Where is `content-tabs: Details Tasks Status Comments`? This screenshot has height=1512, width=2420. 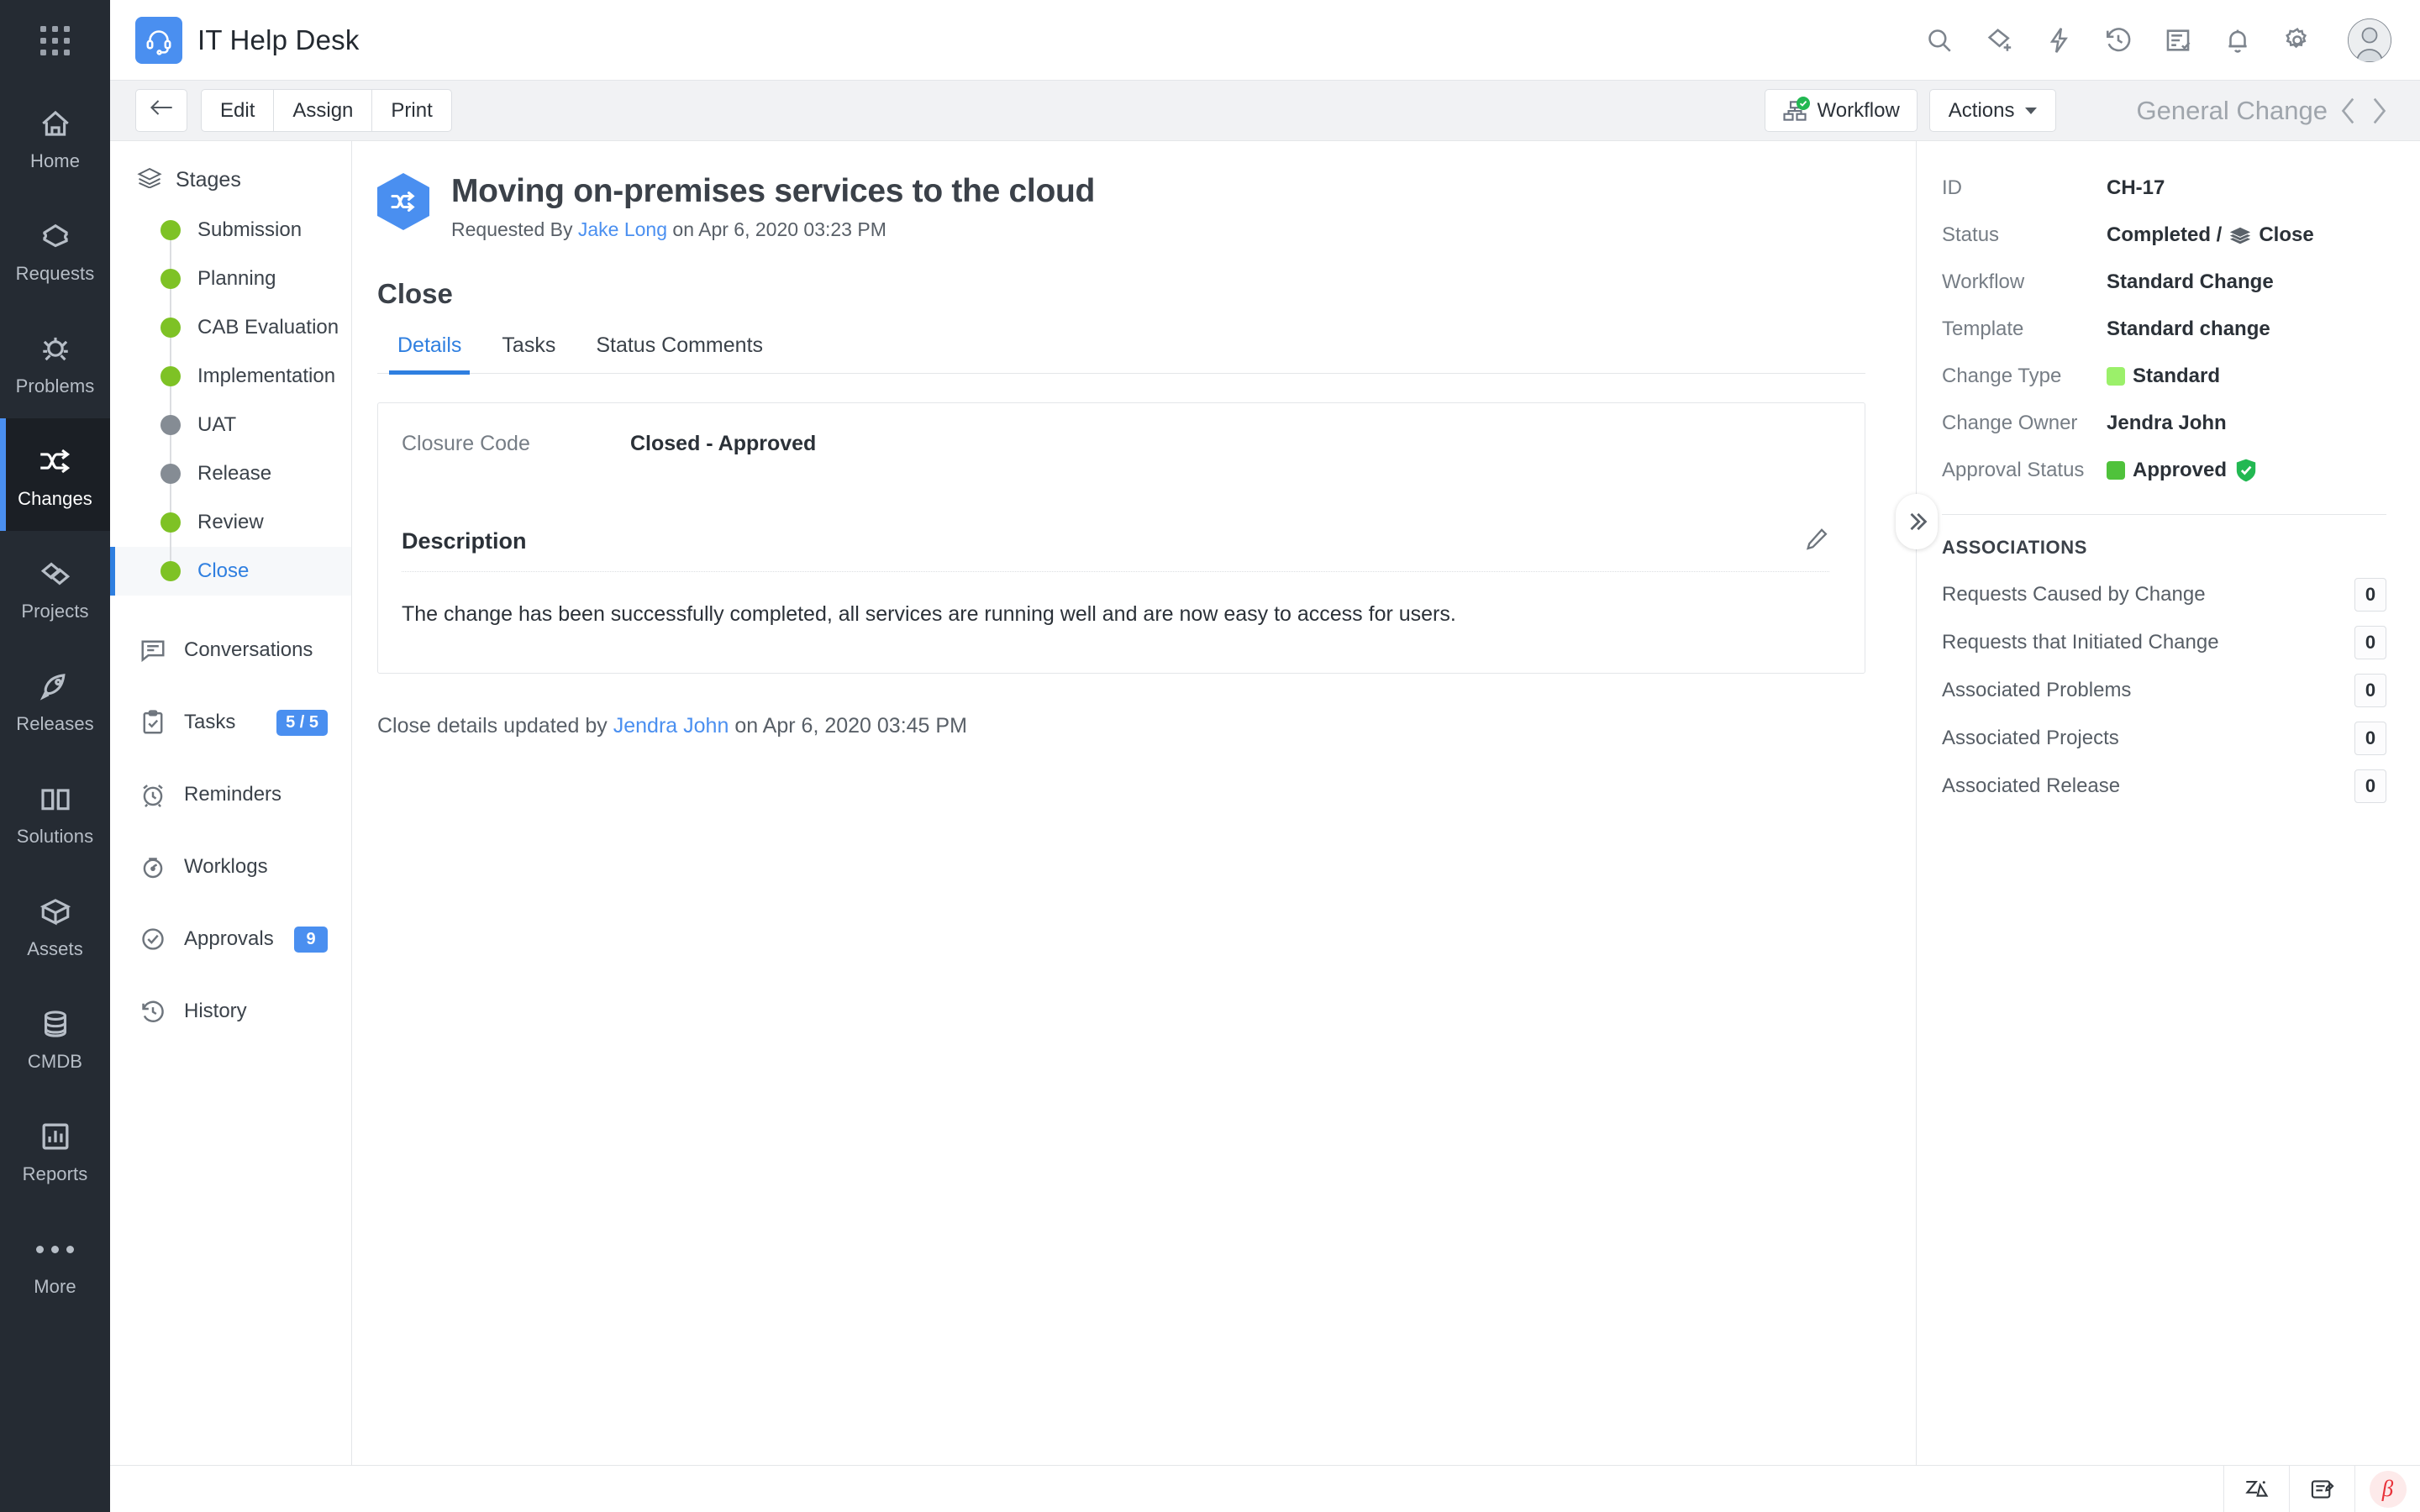
content-tabs: Details Tasks Status Comments is located at coordinates (1121, 354).